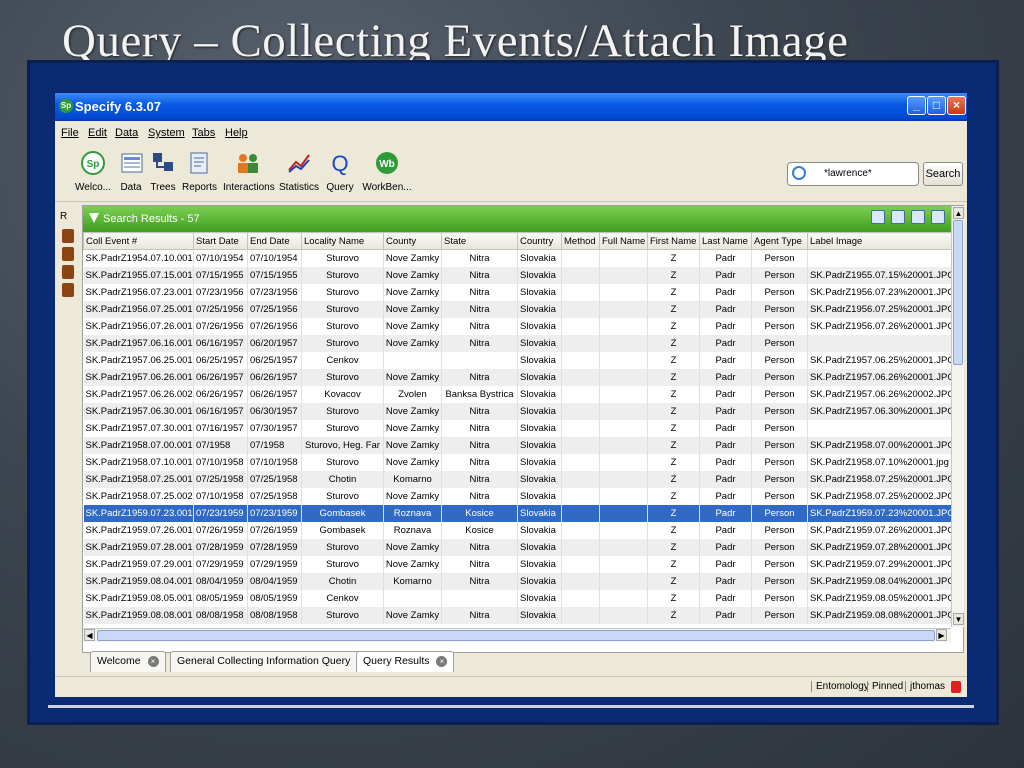  Describe the element at coordinates (89, 635) in the screenshot. I see `scroll-left-icon: ◀` at that location.